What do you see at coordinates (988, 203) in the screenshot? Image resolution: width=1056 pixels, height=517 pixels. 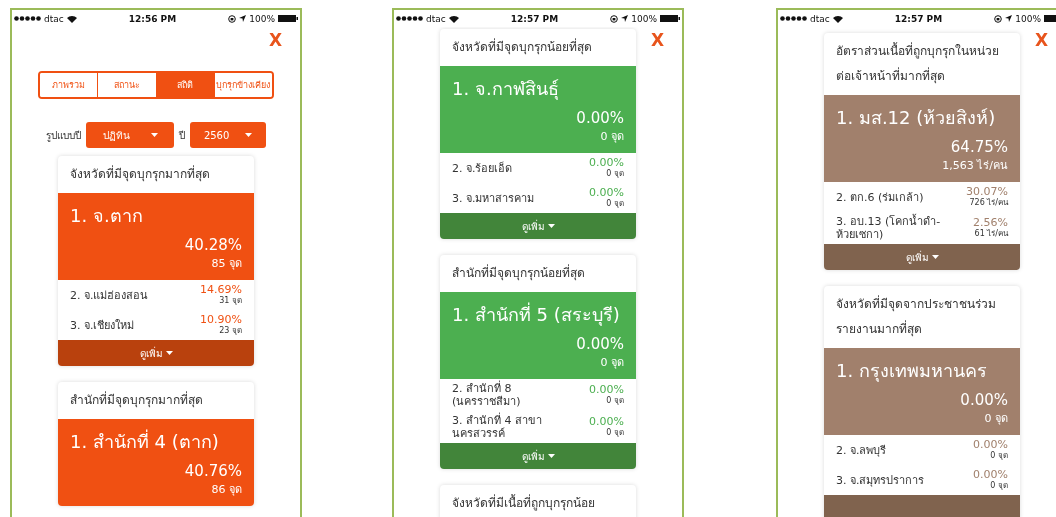 I see `rank-count: 726 ไร่/คน` at bounding box center [988, 203].